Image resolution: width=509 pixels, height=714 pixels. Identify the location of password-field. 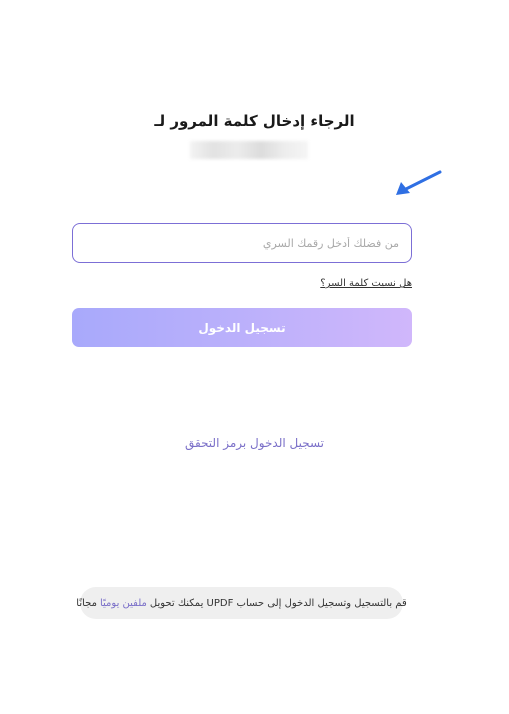
(242, 243).